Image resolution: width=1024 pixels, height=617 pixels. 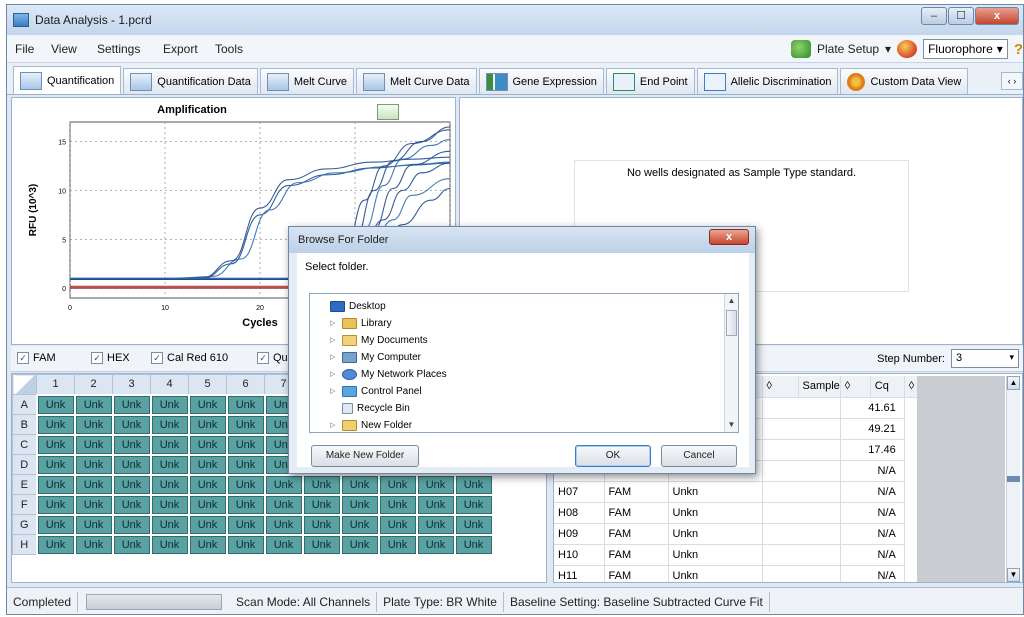 What do you see at coordinates (272, 358) in the screenshot?
I see `filter-quasar-checkbox: ✓ Qu` at bounding box center [272, 358].